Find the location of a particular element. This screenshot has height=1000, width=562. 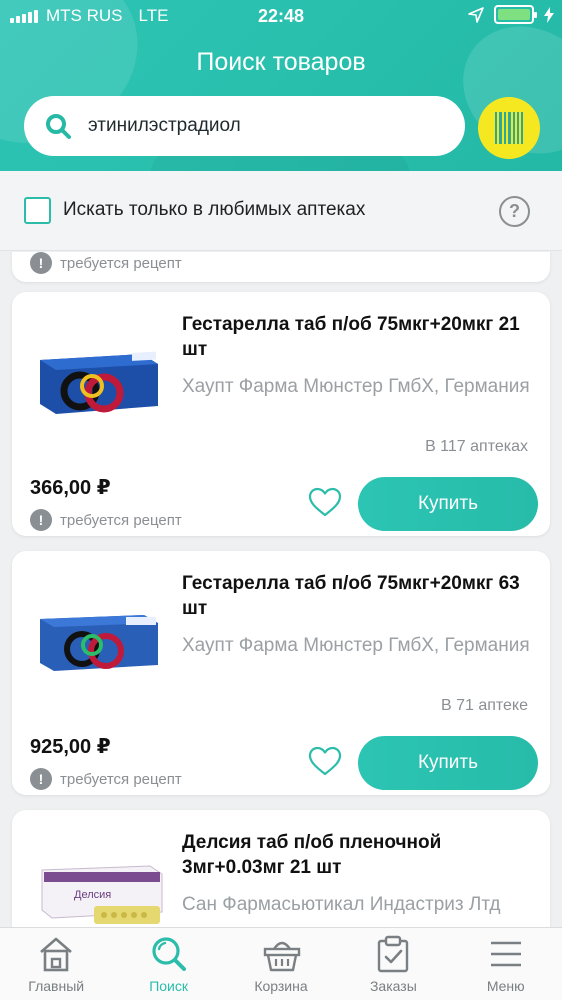

tab-home: Главный is located at coordinates (56, 964).